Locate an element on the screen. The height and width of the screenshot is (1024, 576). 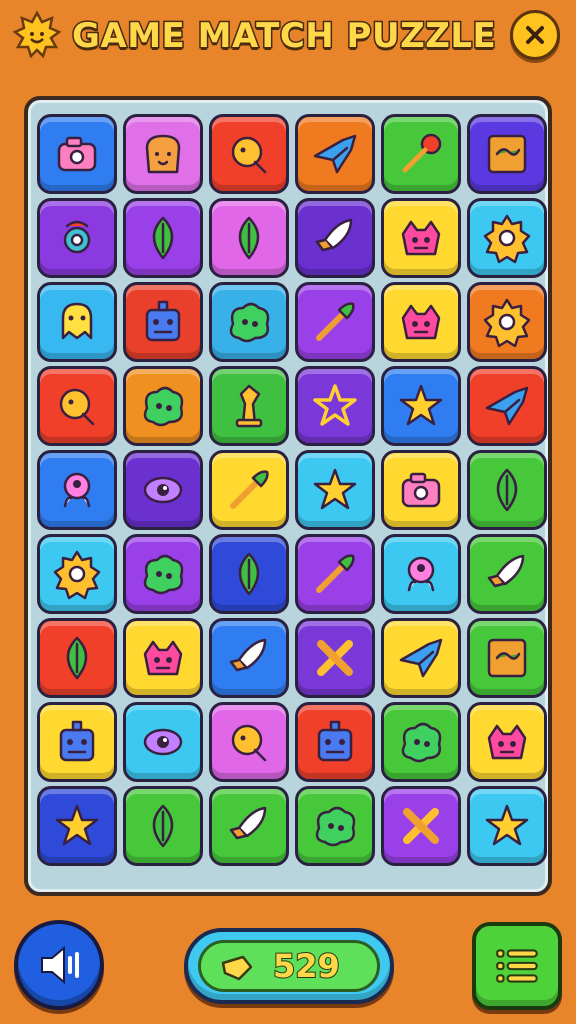
menu-icon is located at coordinates (517, 966).